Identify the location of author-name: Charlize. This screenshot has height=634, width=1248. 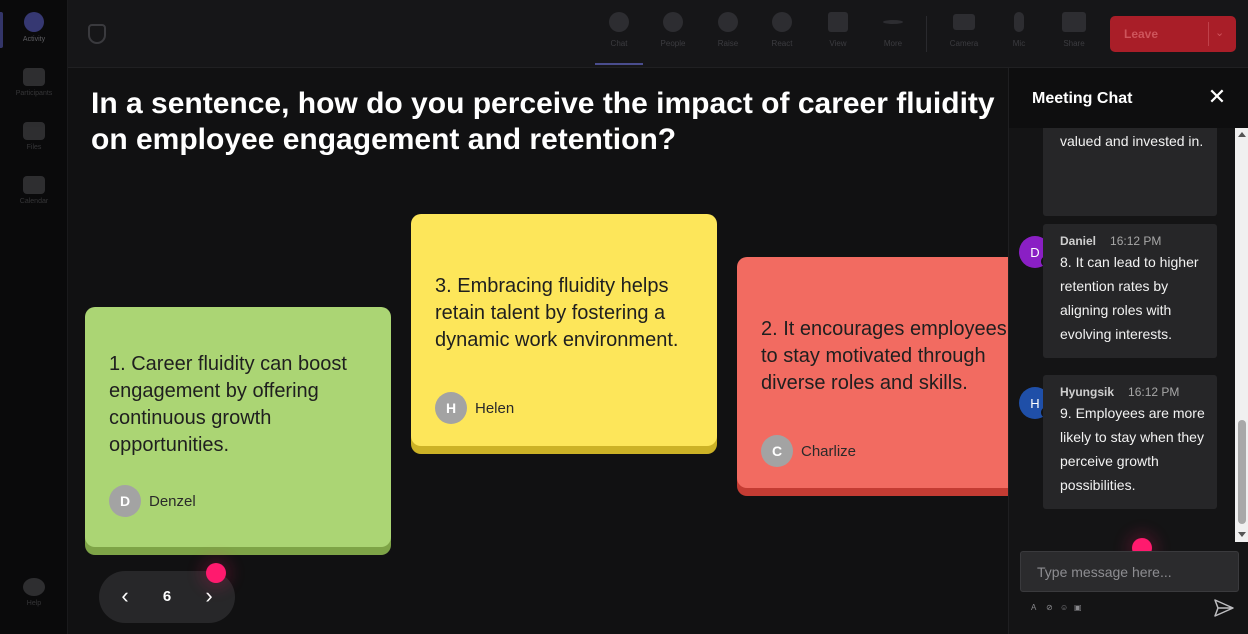
(829, 451).